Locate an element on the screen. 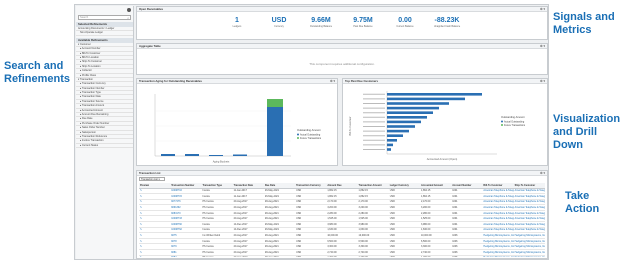  callout-line: and Drill is located at coordinates (575, 132).